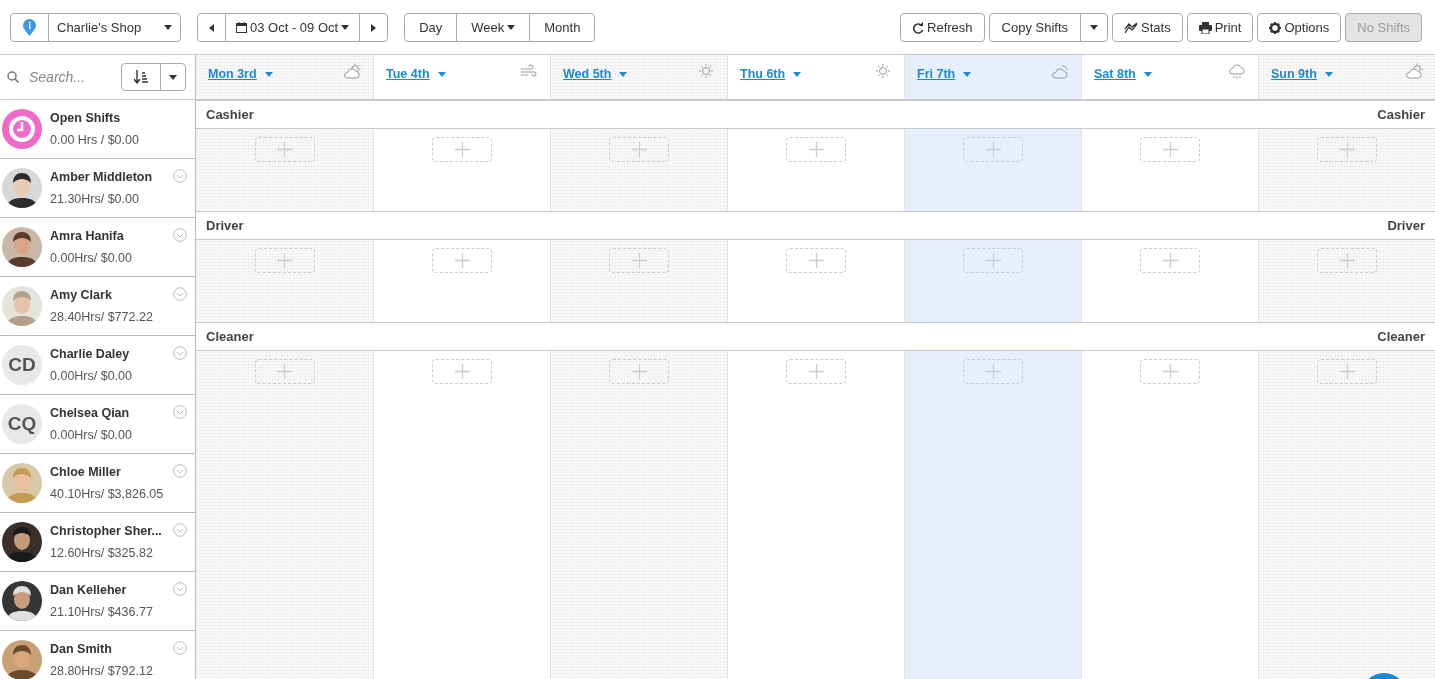  What do you see at coordinates (81, 295) in the screenshot?
I see `staff-name: Amy Clark` at bounding box center [81, 295].